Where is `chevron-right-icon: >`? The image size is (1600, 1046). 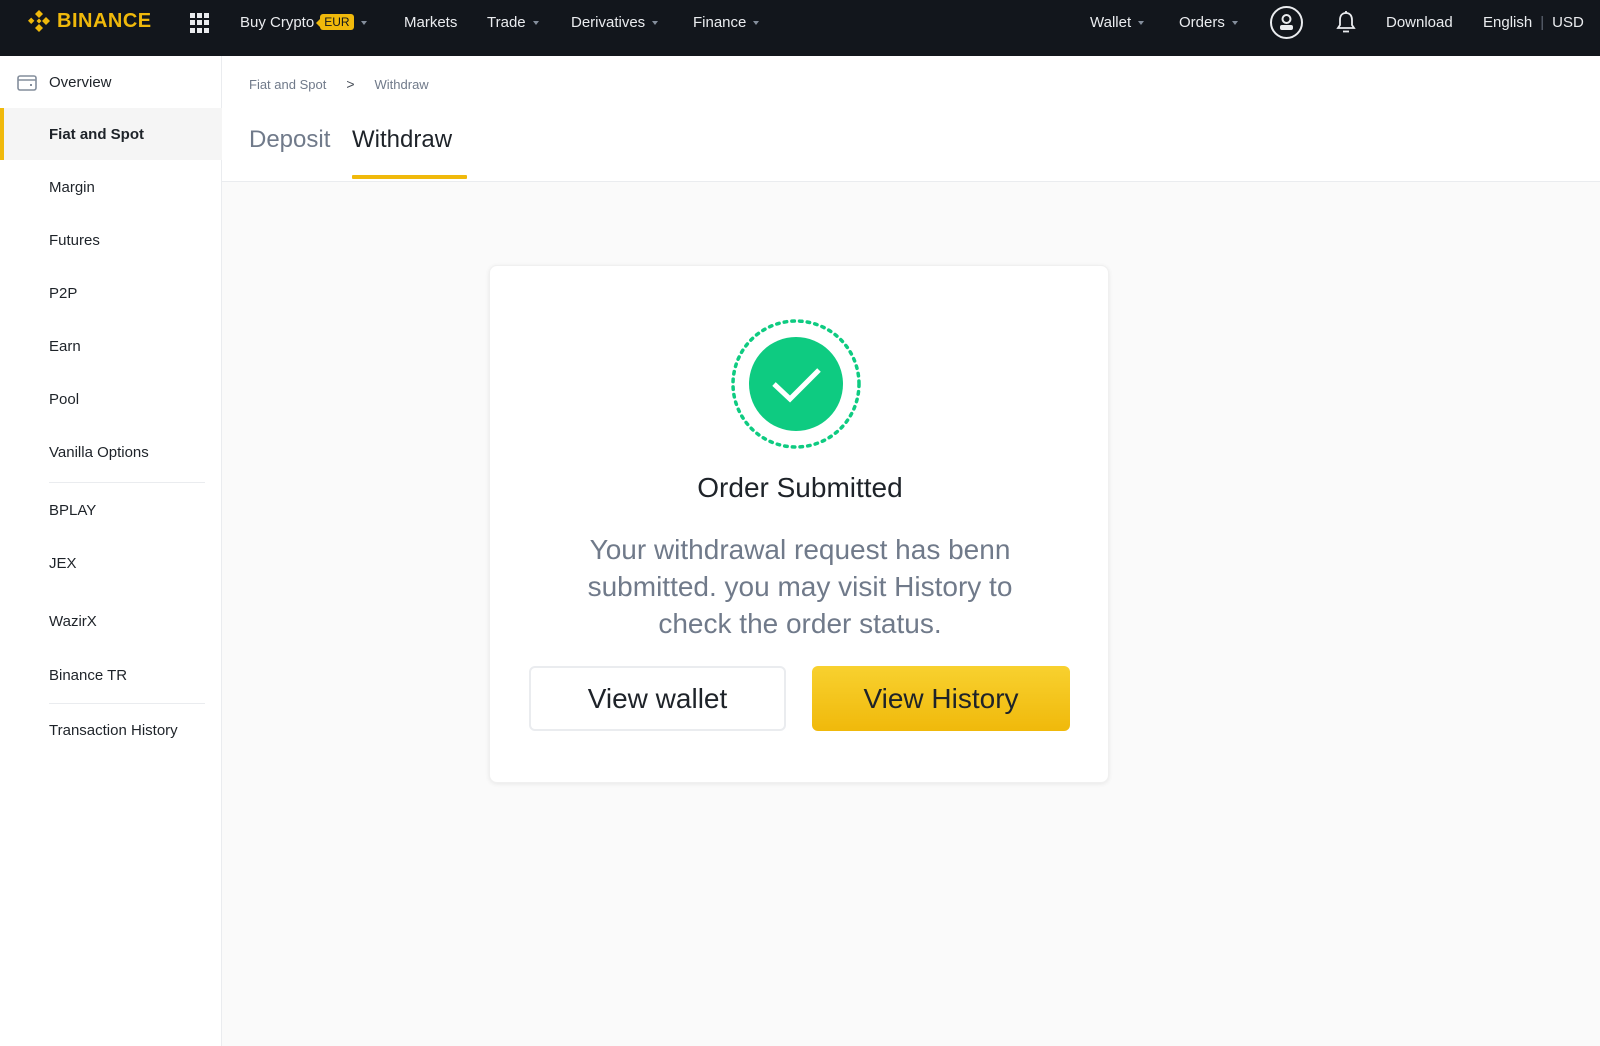
chevron-right-icon: > is located at coordinates (350, 84).